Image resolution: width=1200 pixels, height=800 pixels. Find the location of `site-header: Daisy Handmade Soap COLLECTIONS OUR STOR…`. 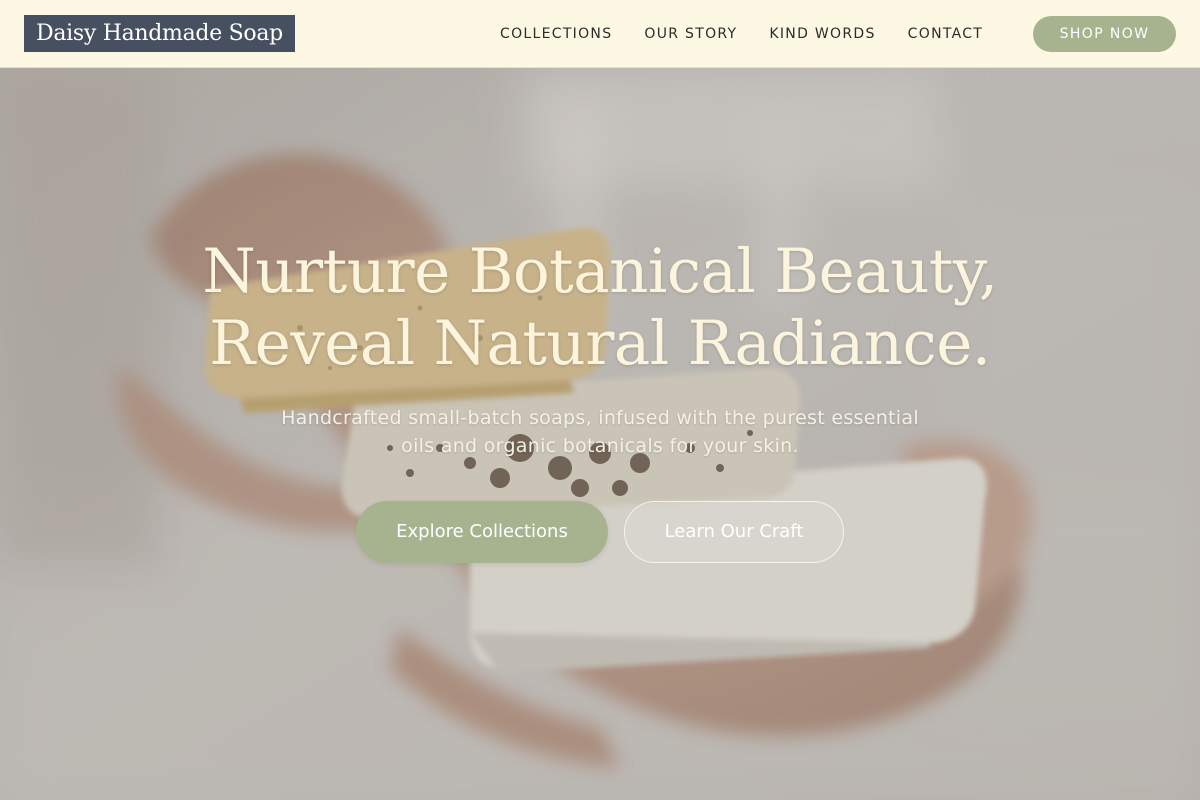

site-header: Daisy Handmade Soap COLLECTIONS OUR STOR… is located at coordinates (600, 34).